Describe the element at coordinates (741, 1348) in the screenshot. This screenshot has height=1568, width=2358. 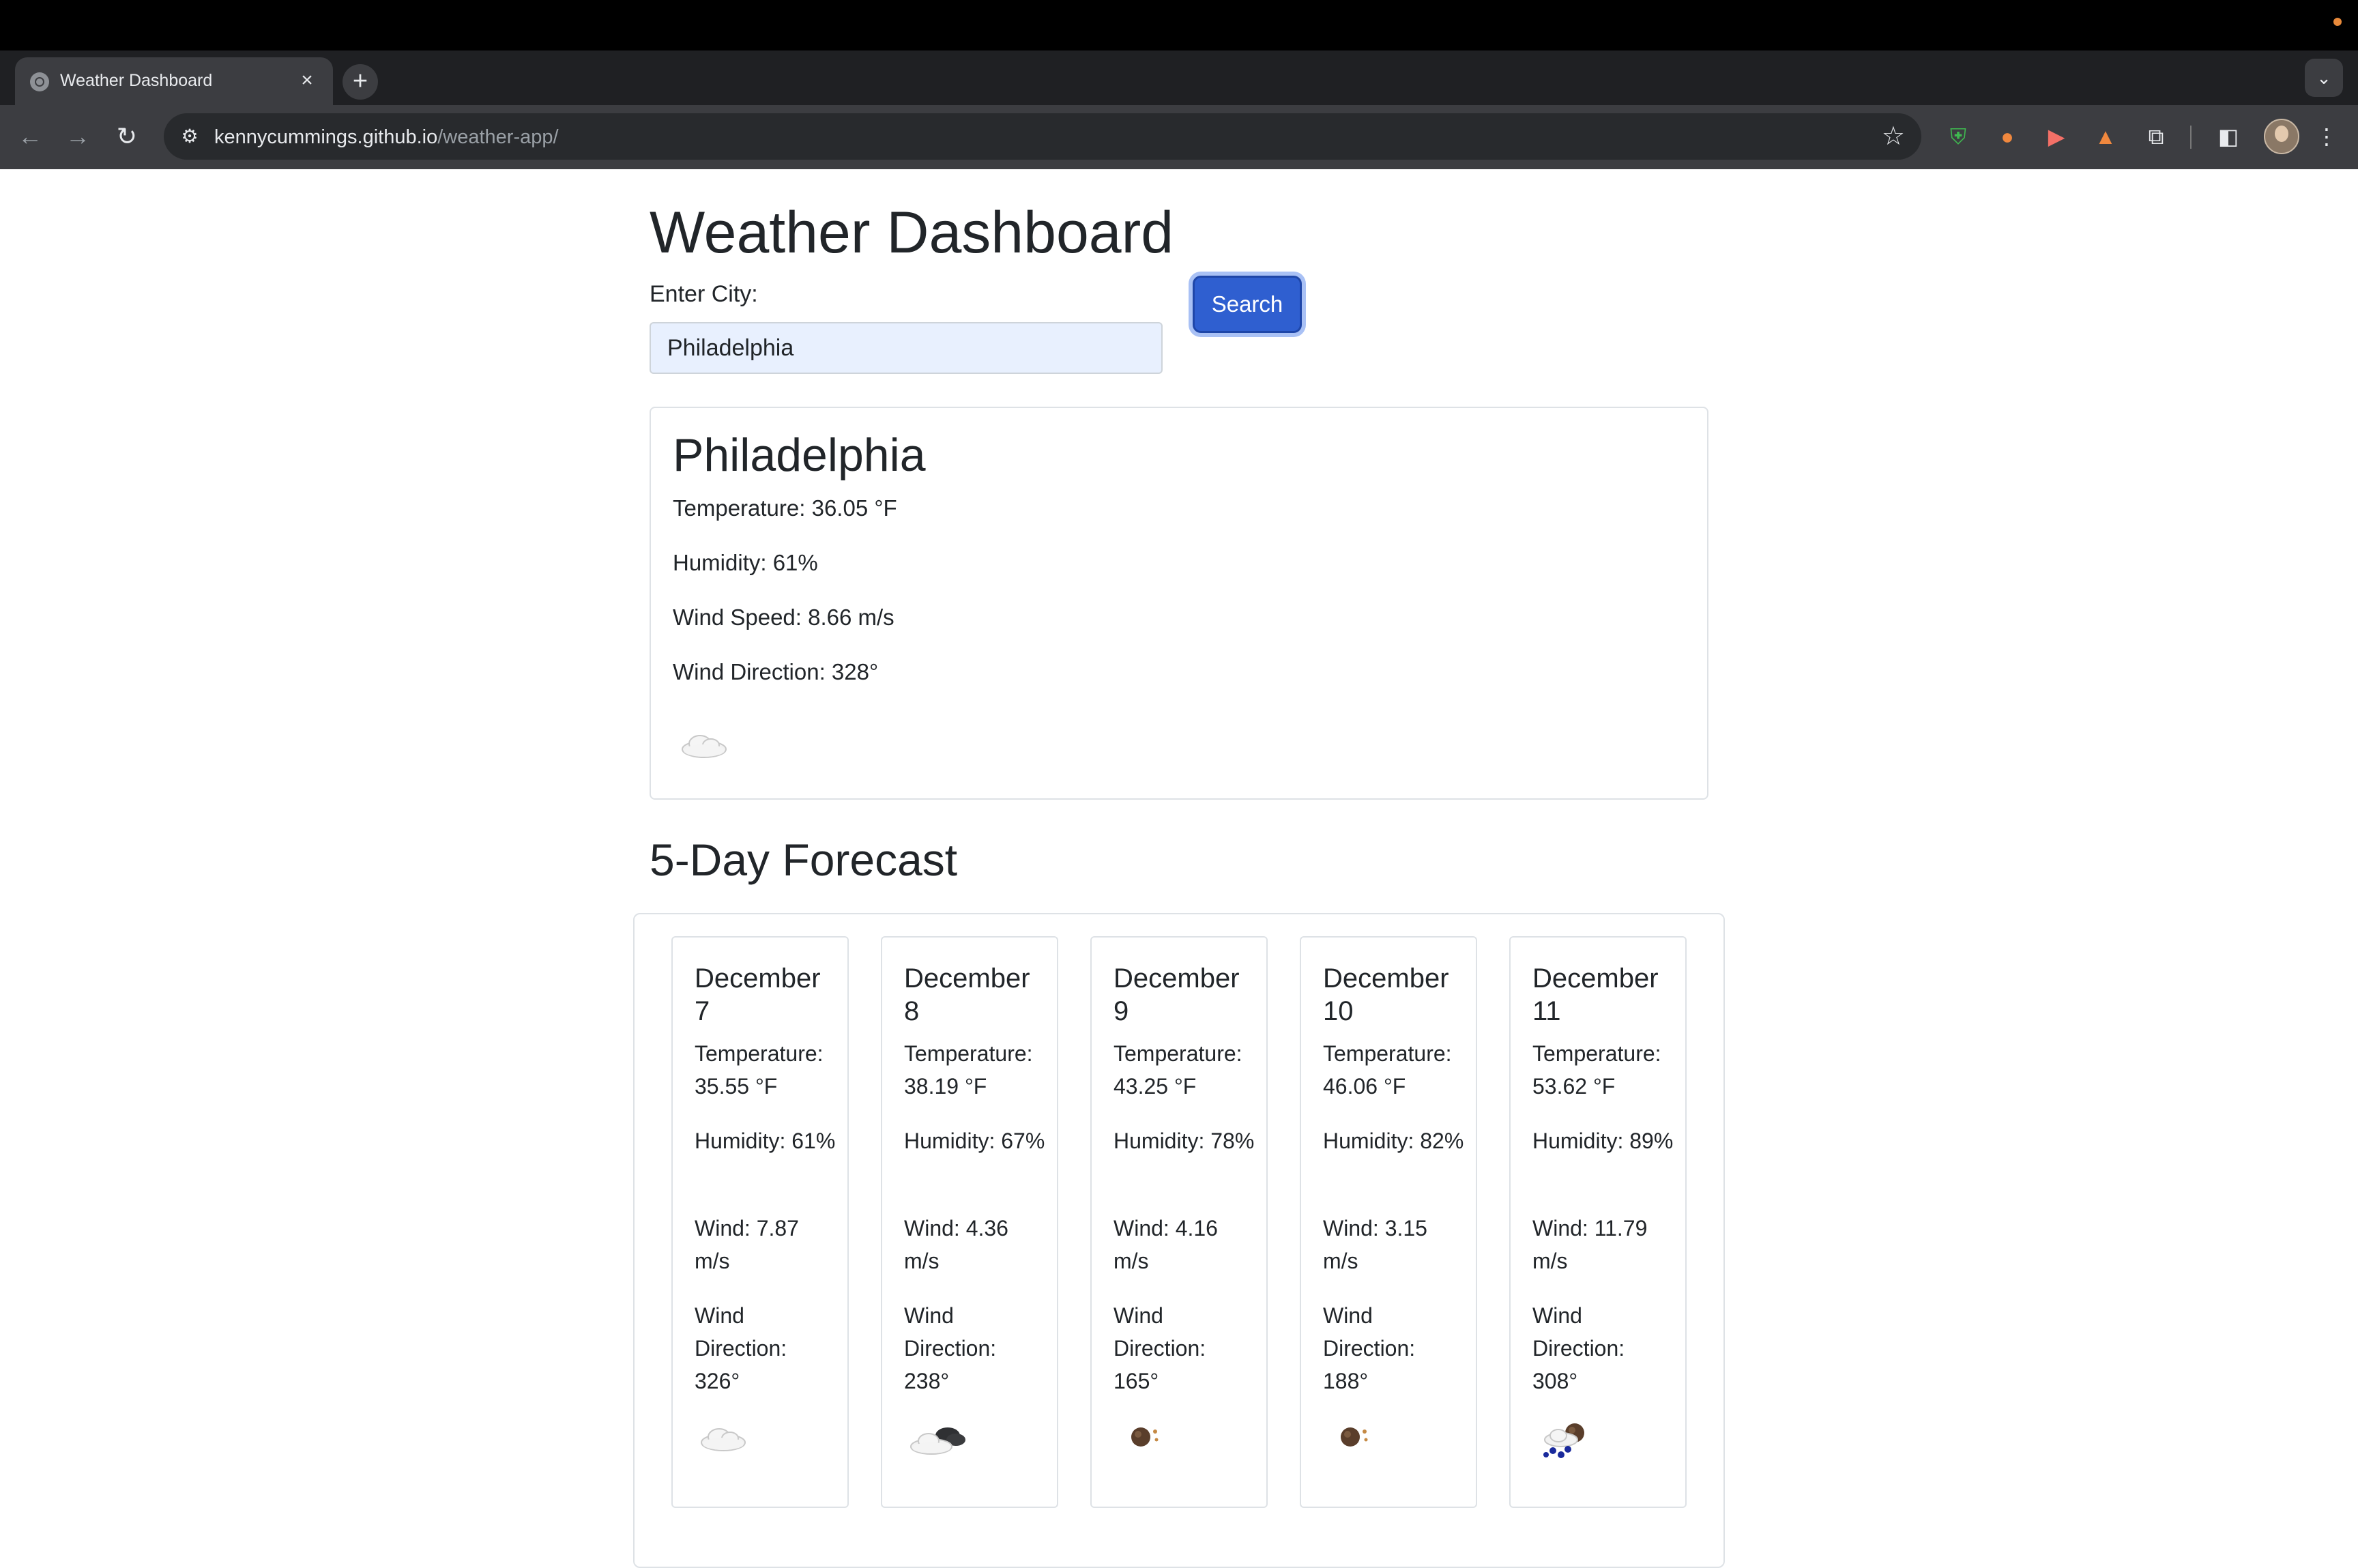
I see `forecast-wind-direction: Wind Direction: 326°` at that location.